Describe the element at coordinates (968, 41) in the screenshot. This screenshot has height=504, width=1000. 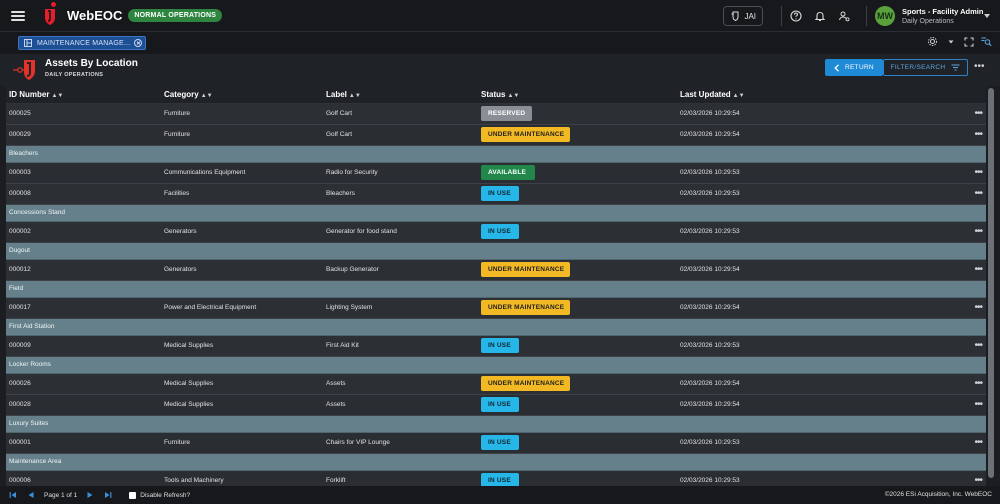
I see `fullscreen-icon` at that location.